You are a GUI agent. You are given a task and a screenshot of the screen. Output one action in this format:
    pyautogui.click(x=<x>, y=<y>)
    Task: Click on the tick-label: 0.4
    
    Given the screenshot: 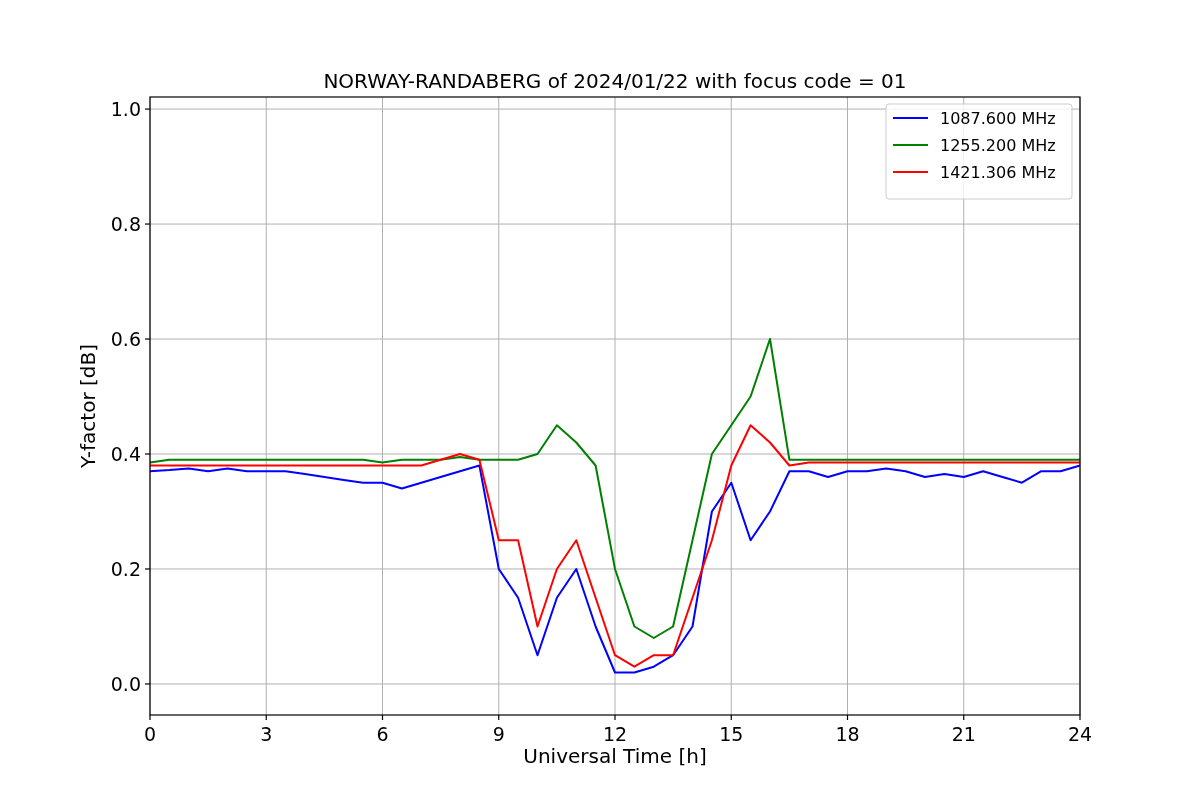 What is the action you would take?
    pyautogui.click(x=125, y=454)
    